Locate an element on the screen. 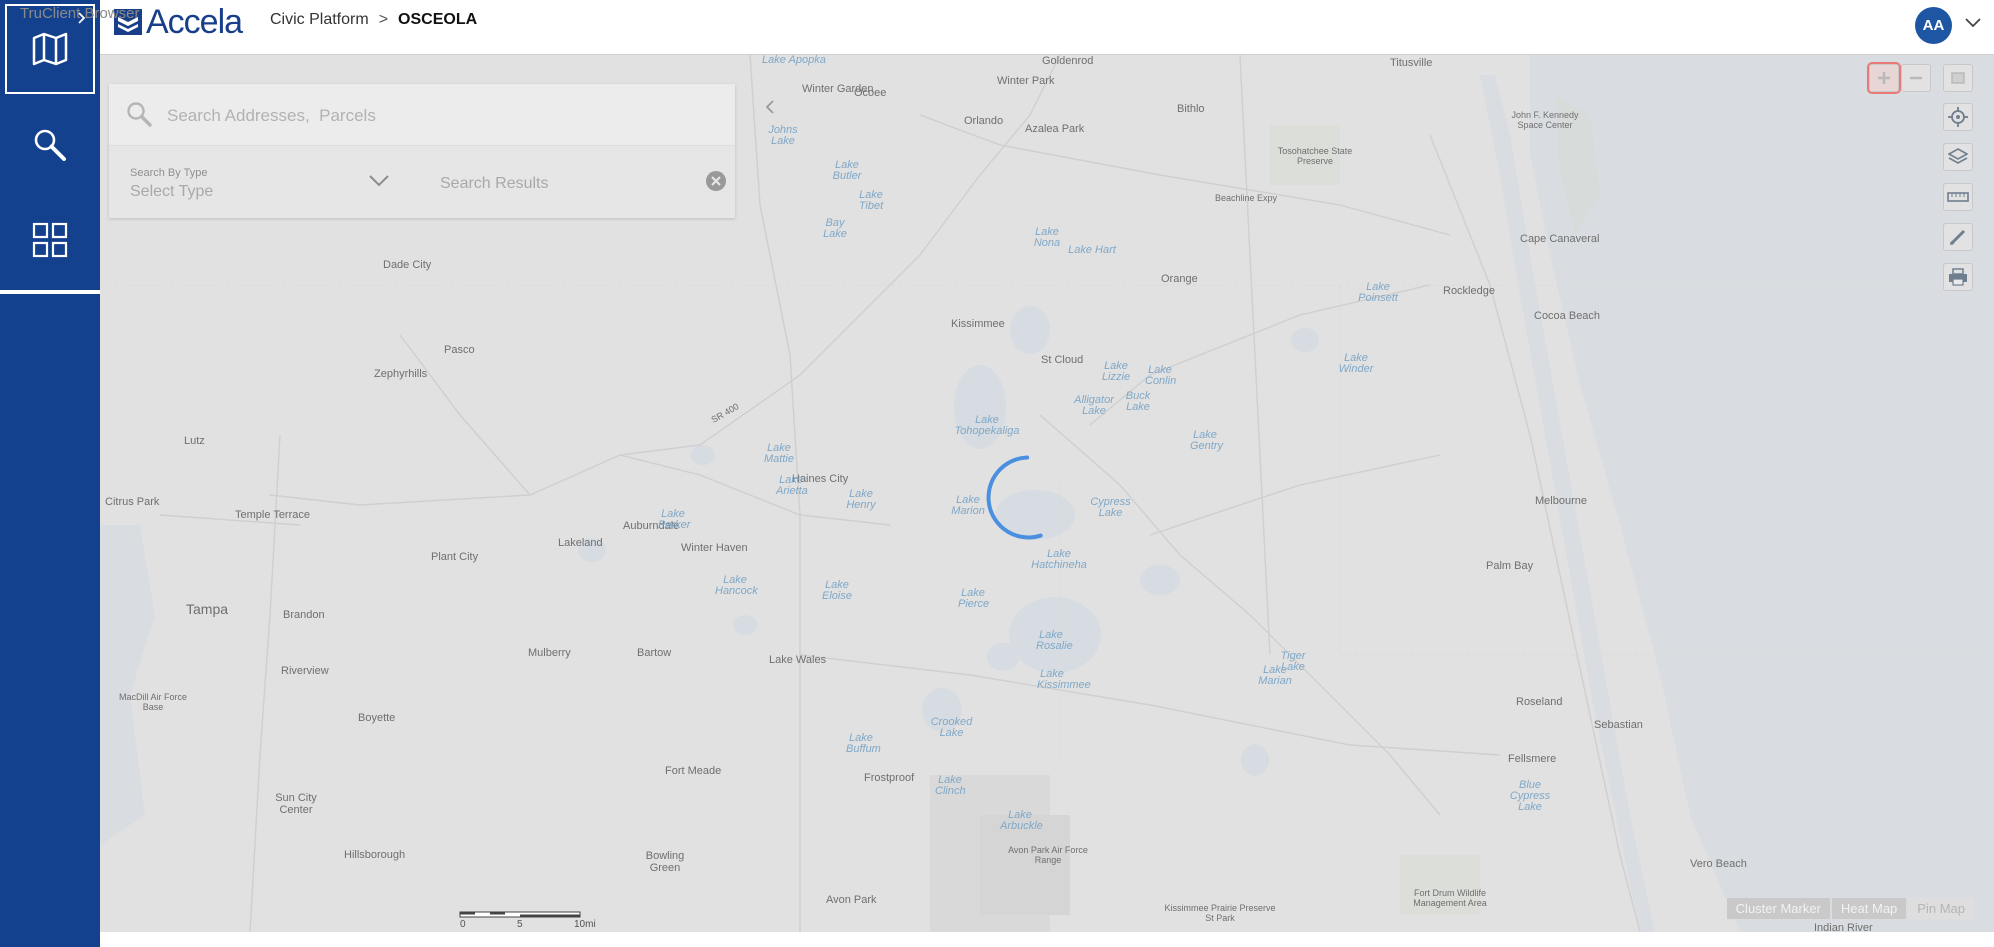  draw-button is located at coordinates (1958, 237).